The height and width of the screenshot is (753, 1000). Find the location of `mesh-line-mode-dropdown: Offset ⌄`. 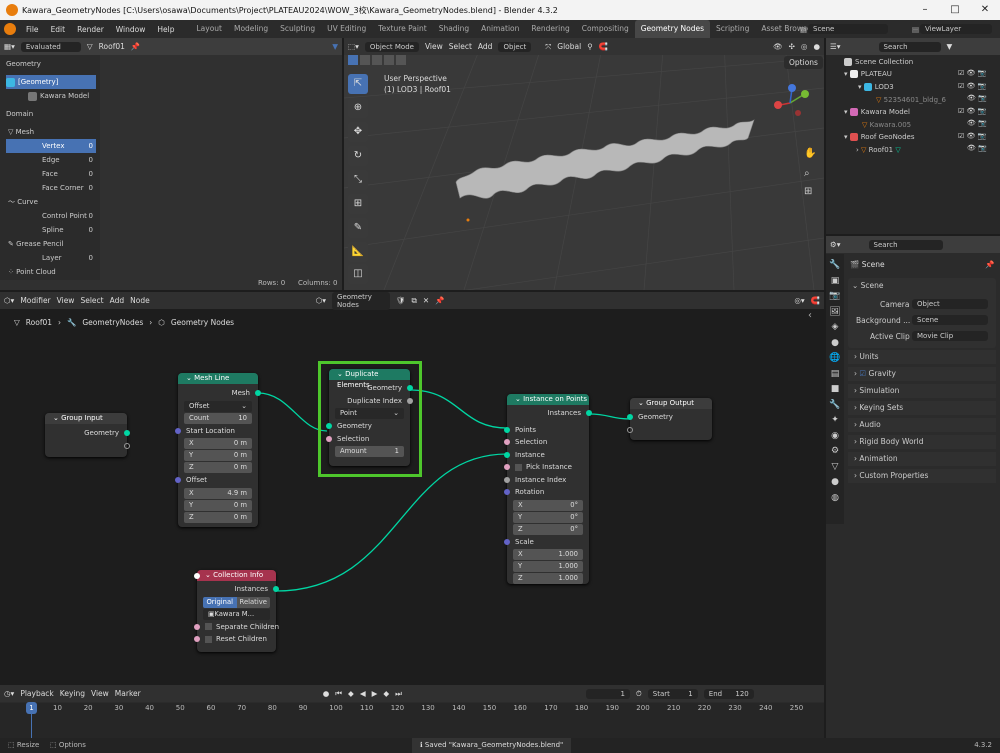

mesh-line-mode-dropdown: Offset ⌄ is located at coordinates (218, 406).